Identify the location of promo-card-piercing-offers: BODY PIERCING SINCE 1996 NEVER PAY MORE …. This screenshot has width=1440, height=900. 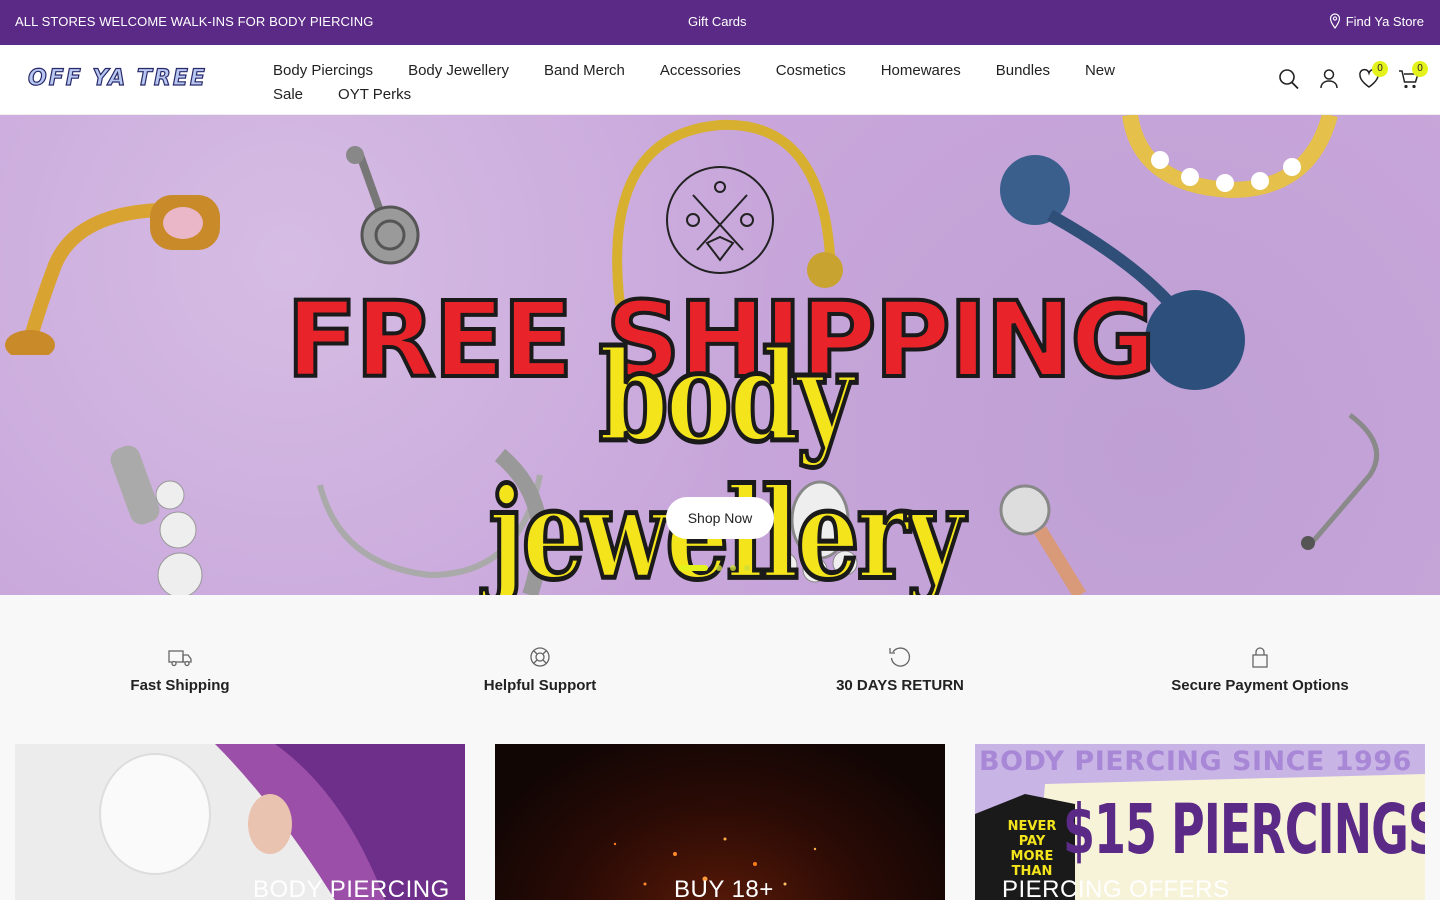
(1200, 822).